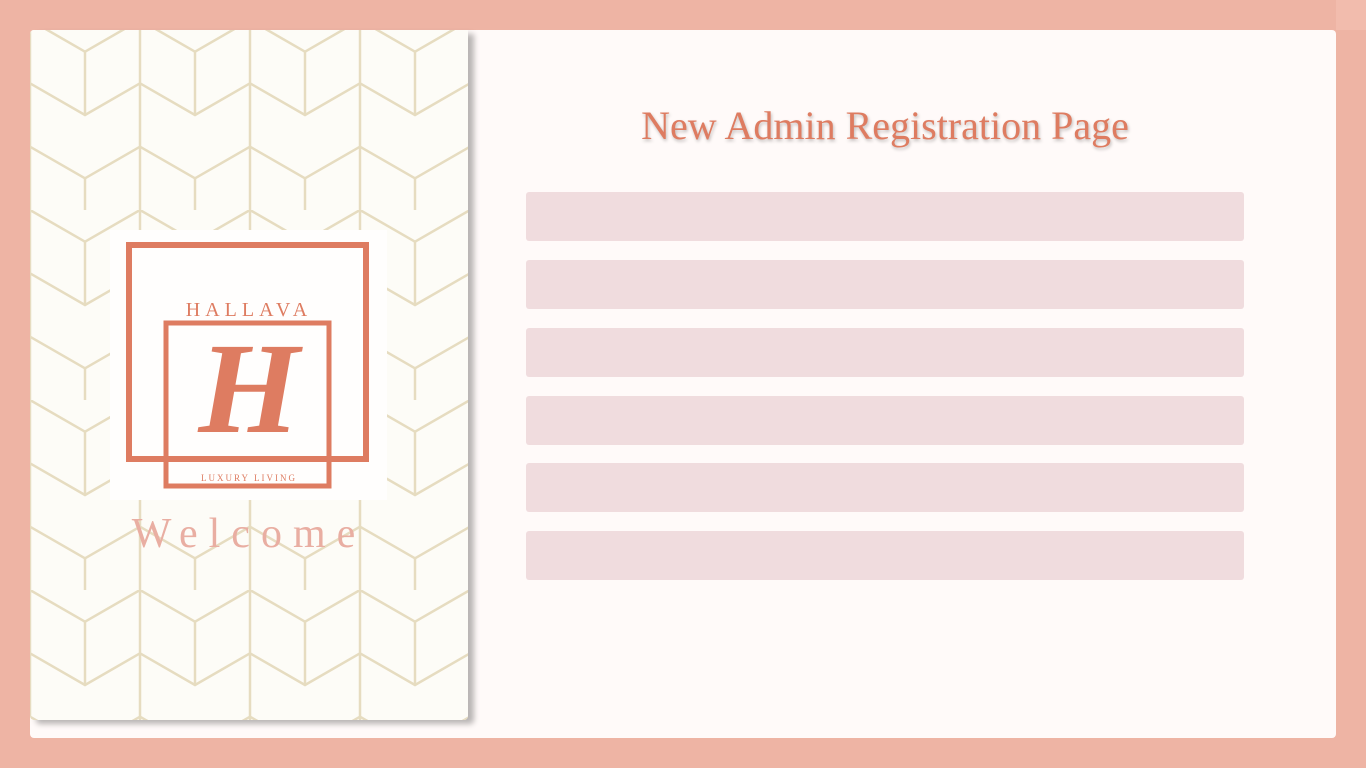 This screenshot has width=1366, height=768. Describe the element at coordinates (249, 534) in the screenshot. I see `welcome-text: Welcome` at that location.